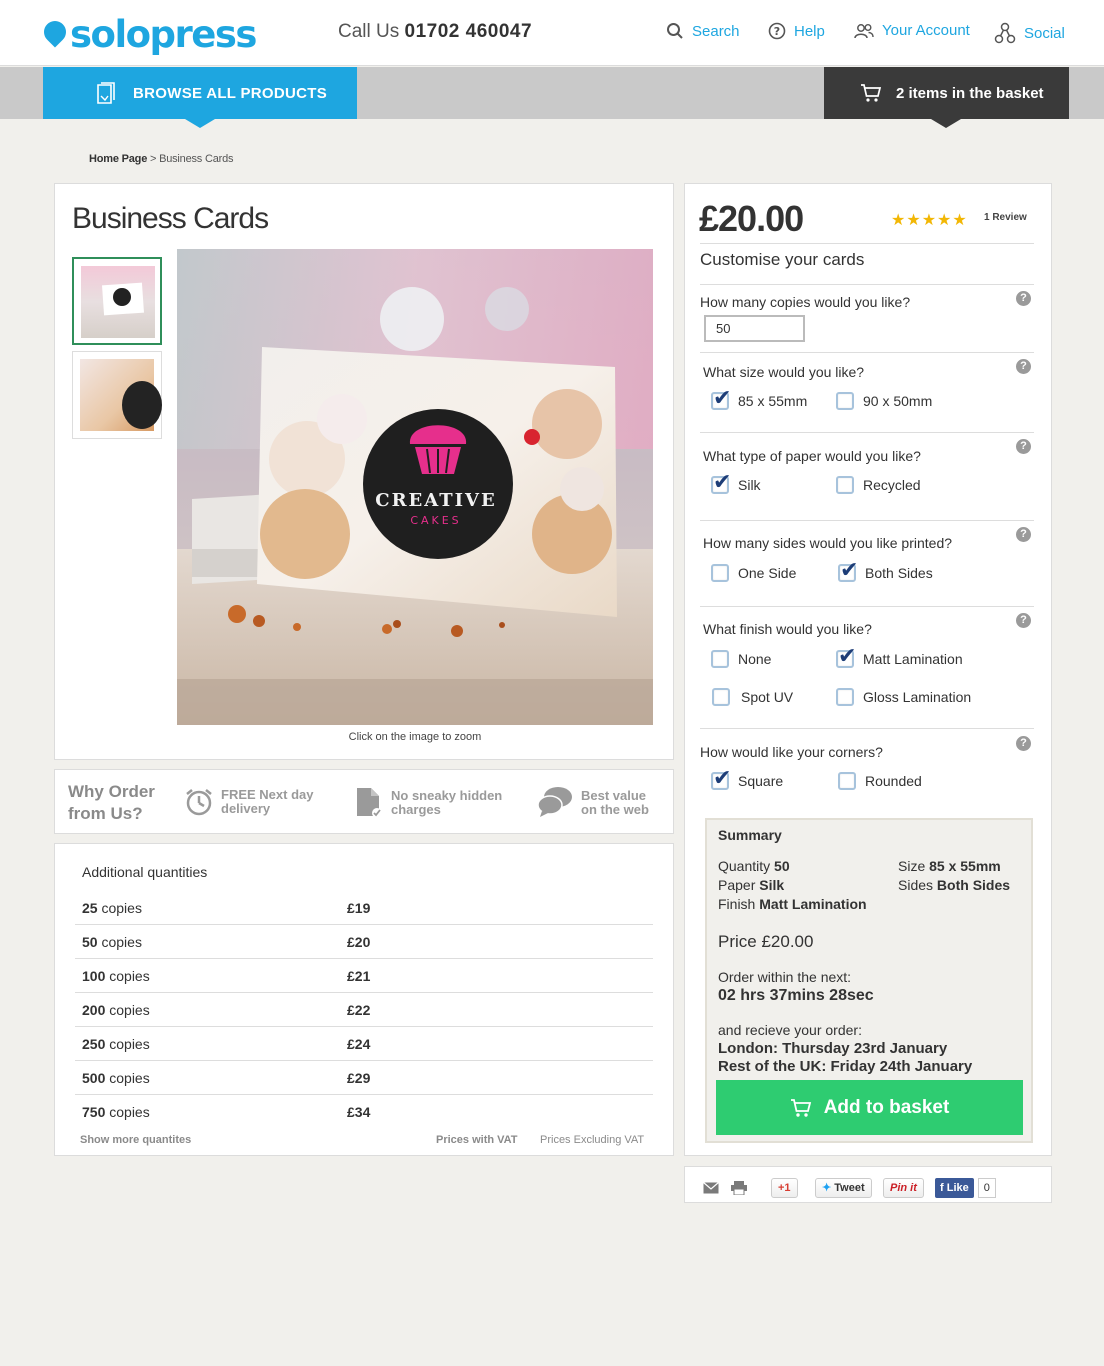 Image resolution: width=1104 pixels, height=1366 pixels. Describe the element at coordinates (359, 1010) in the screenshot. I see `row-price: £22` at that location.